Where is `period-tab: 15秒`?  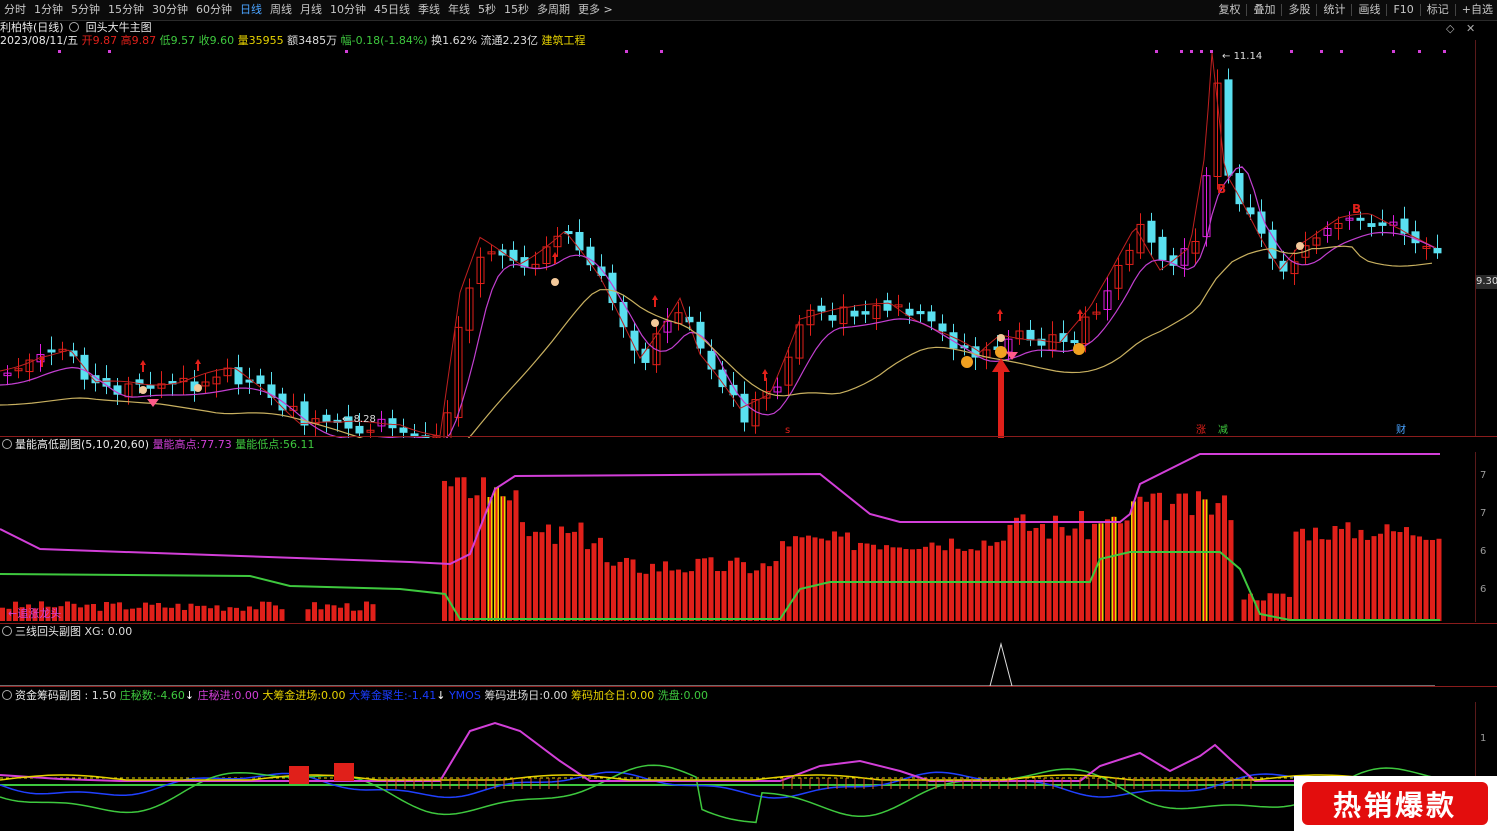
period-tab: 15秒 is located at coordinates (516, 10).